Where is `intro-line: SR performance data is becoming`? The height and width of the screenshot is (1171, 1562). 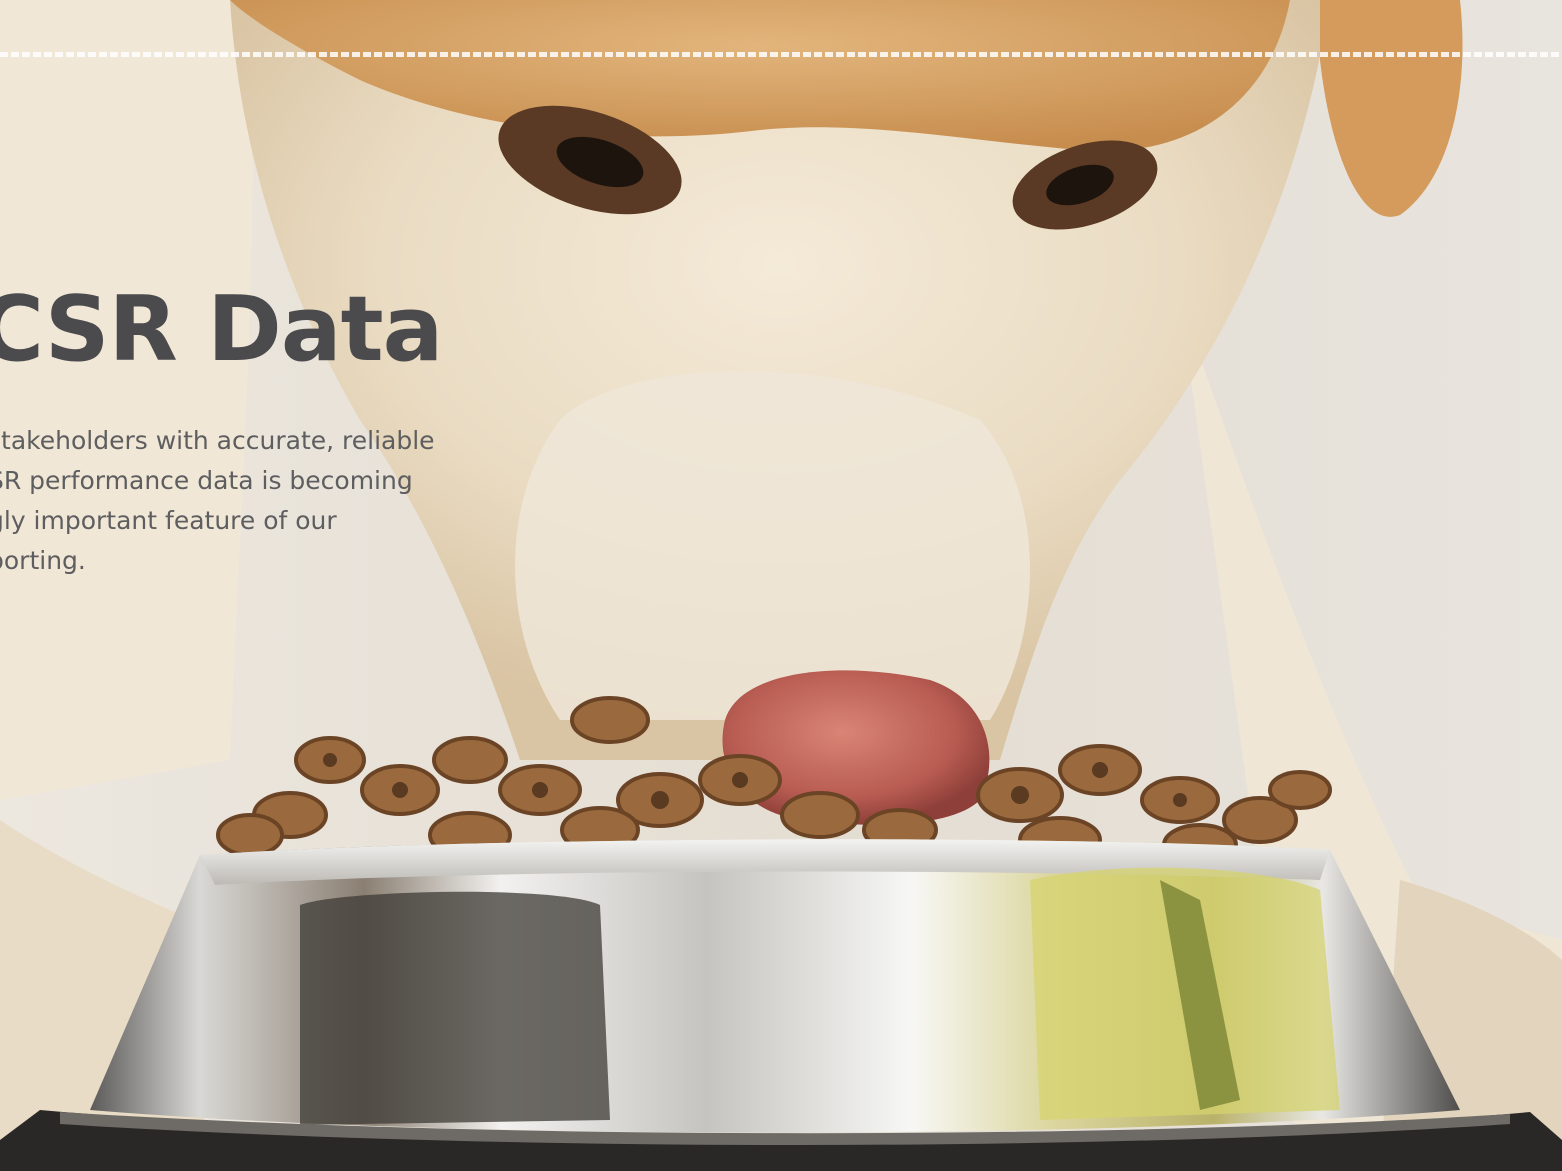
intro-line: SR performance data is becoming is located at coordinates (206, 480).